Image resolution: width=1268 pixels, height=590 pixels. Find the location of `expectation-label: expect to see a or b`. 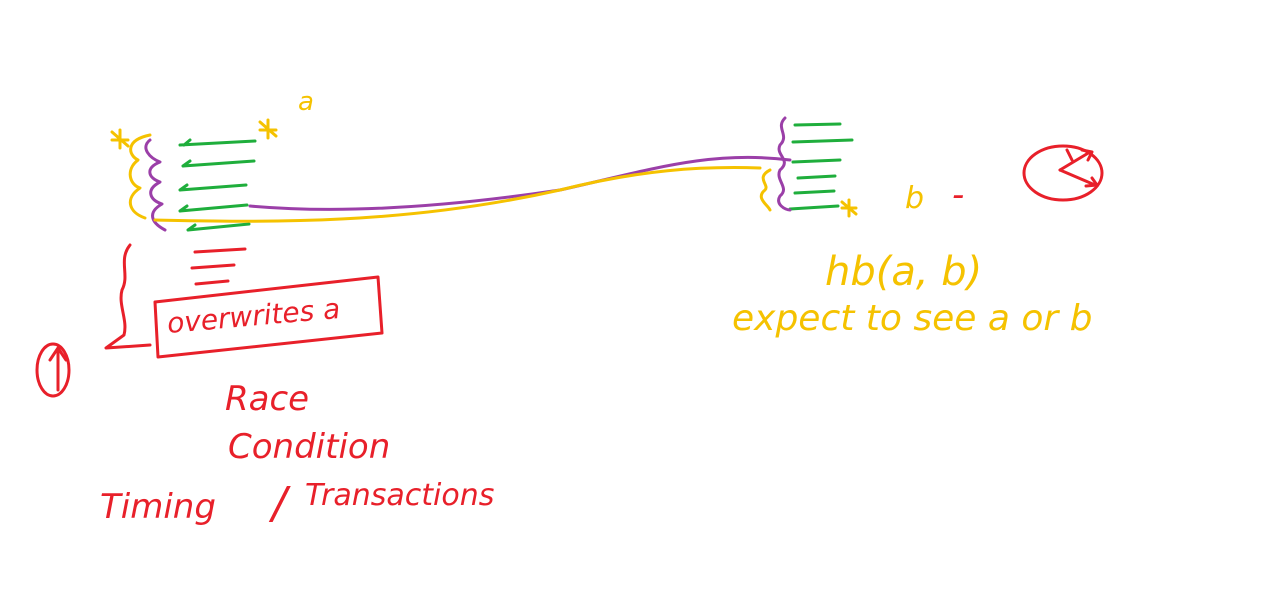

expectation-label: expect to see a or b is located at coordinates (912, 318).